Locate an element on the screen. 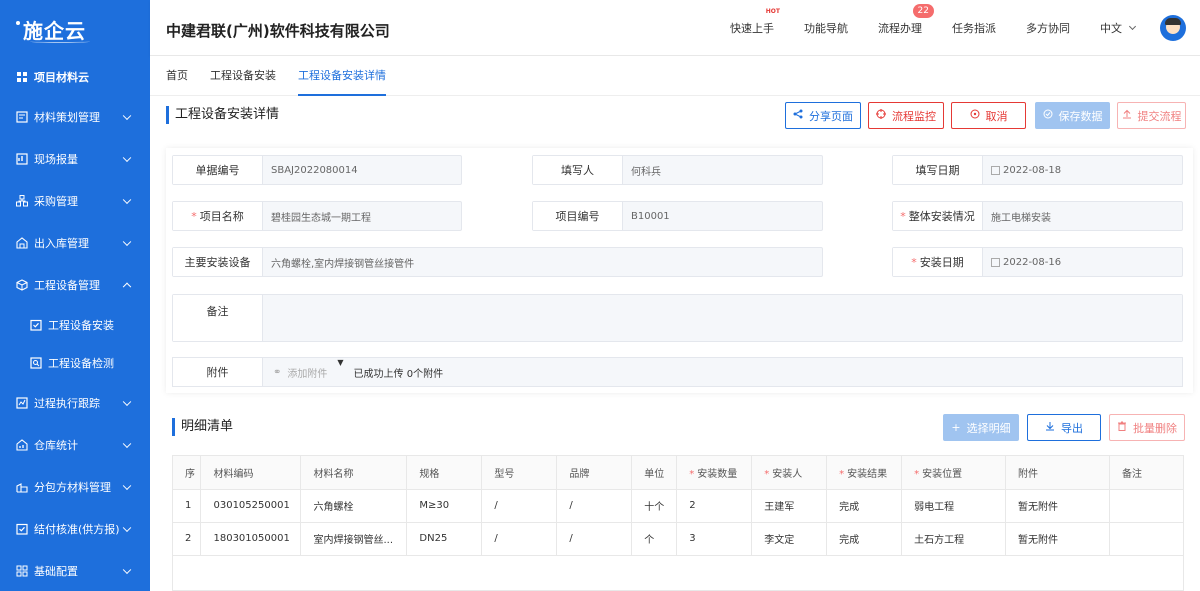 The height and width of the screenshot is (591, 1200). sidebar-subitem-install: 工程设备安装 is located at coordinates (75, 325).